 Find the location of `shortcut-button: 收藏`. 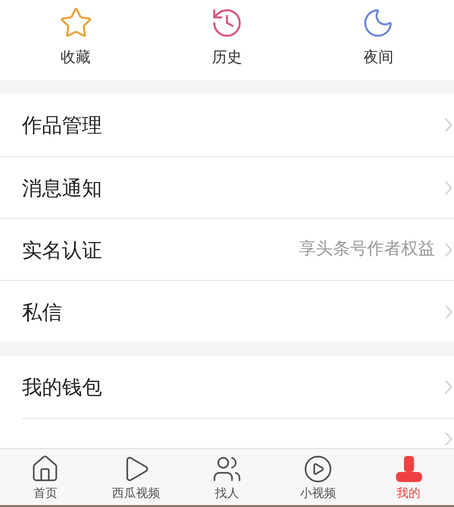

shortcut-button: 收藏 is located at coordinates (76, 40).